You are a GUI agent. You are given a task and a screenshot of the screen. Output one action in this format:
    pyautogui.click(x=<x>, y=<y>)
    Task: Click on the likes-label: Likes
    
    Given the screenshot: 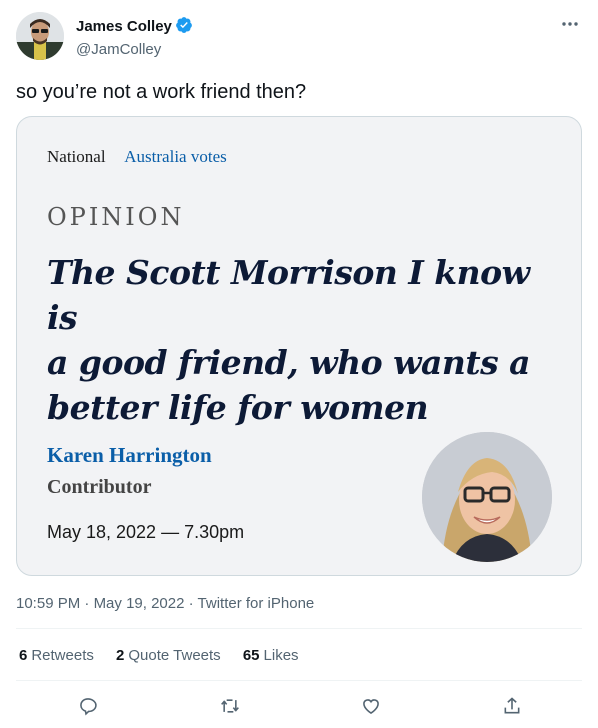 What is the action you would take?
    pyautogui.click(x=281, y=655)
    